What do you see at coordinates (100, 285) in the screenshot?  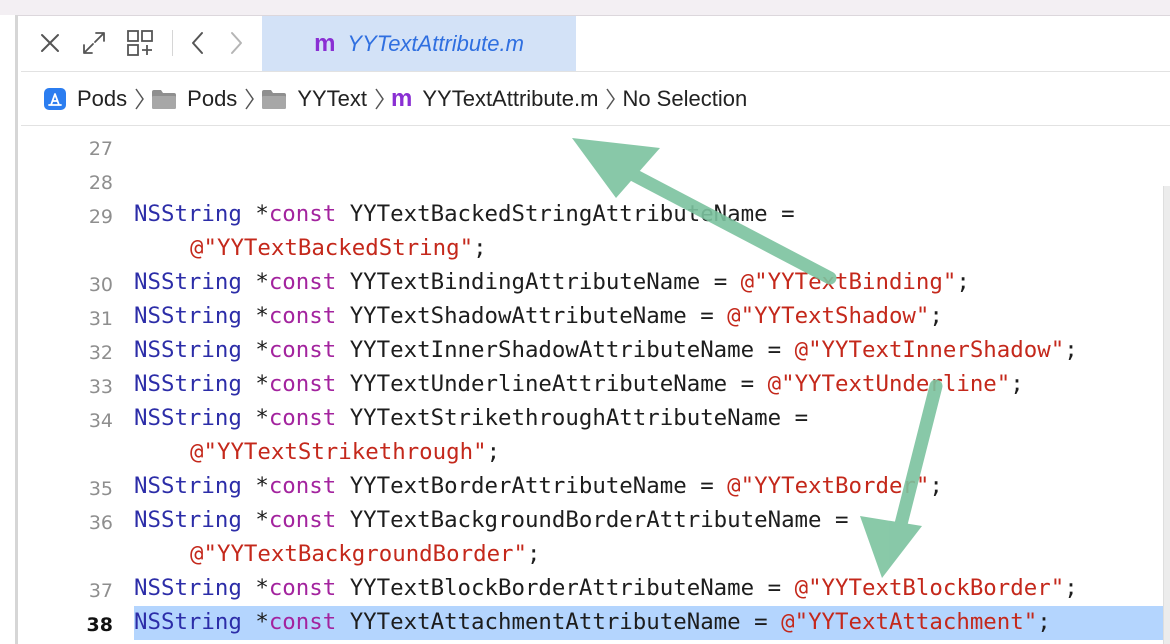 I see `line-number: 30` at bounding box center [100, 285].